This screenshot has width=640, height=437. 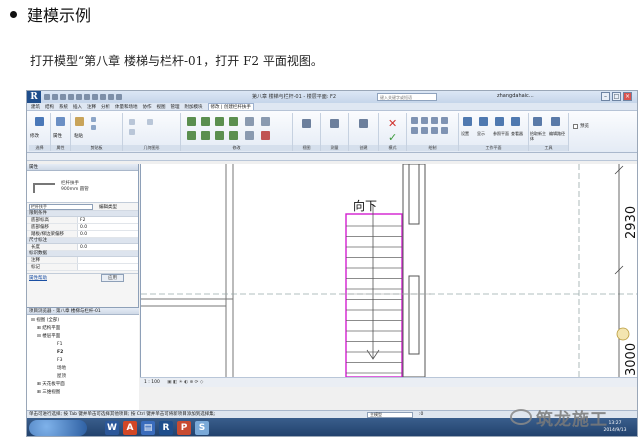 I want to click on edit-type-button: 编辑类型, so click(x=108, y=207).